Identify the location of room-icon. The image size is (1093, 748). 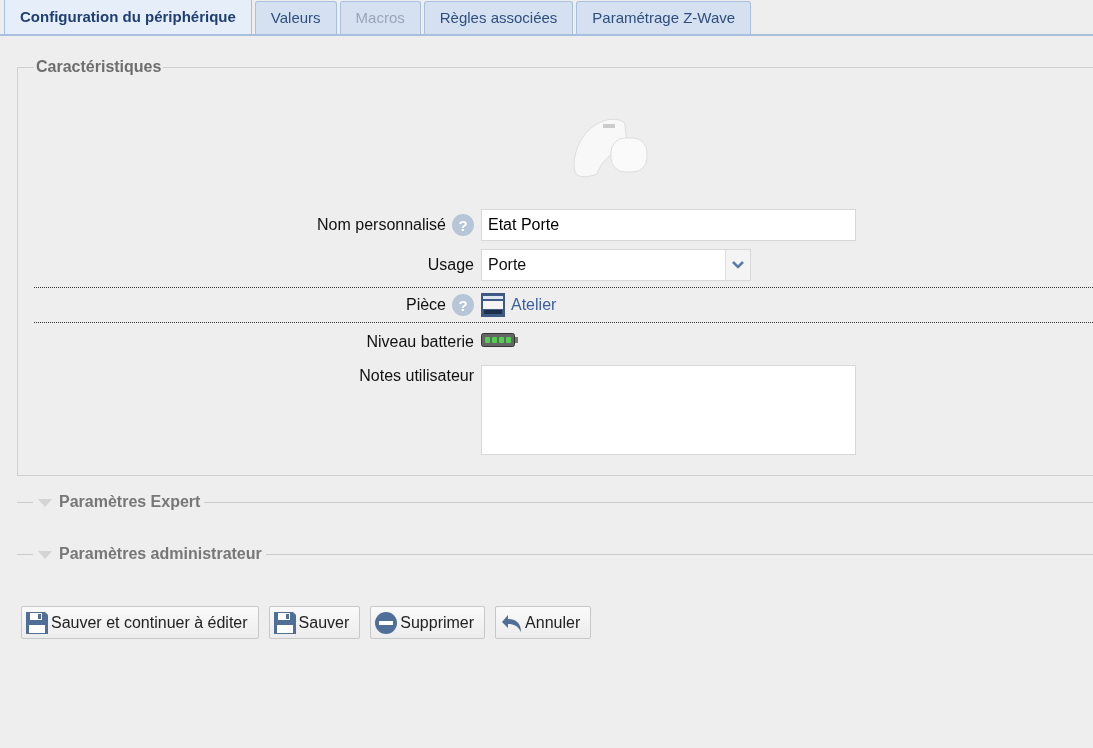
(493, 305).